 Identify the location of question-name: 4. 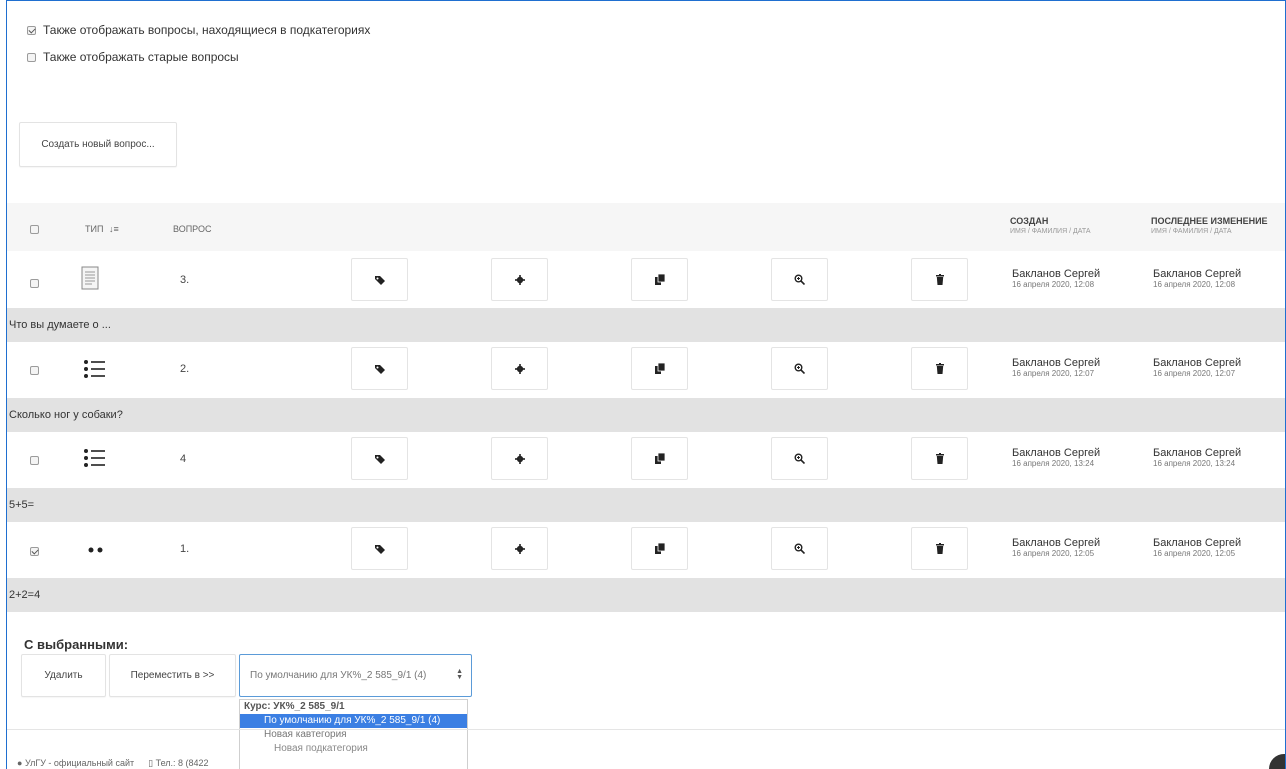
(183, 459).